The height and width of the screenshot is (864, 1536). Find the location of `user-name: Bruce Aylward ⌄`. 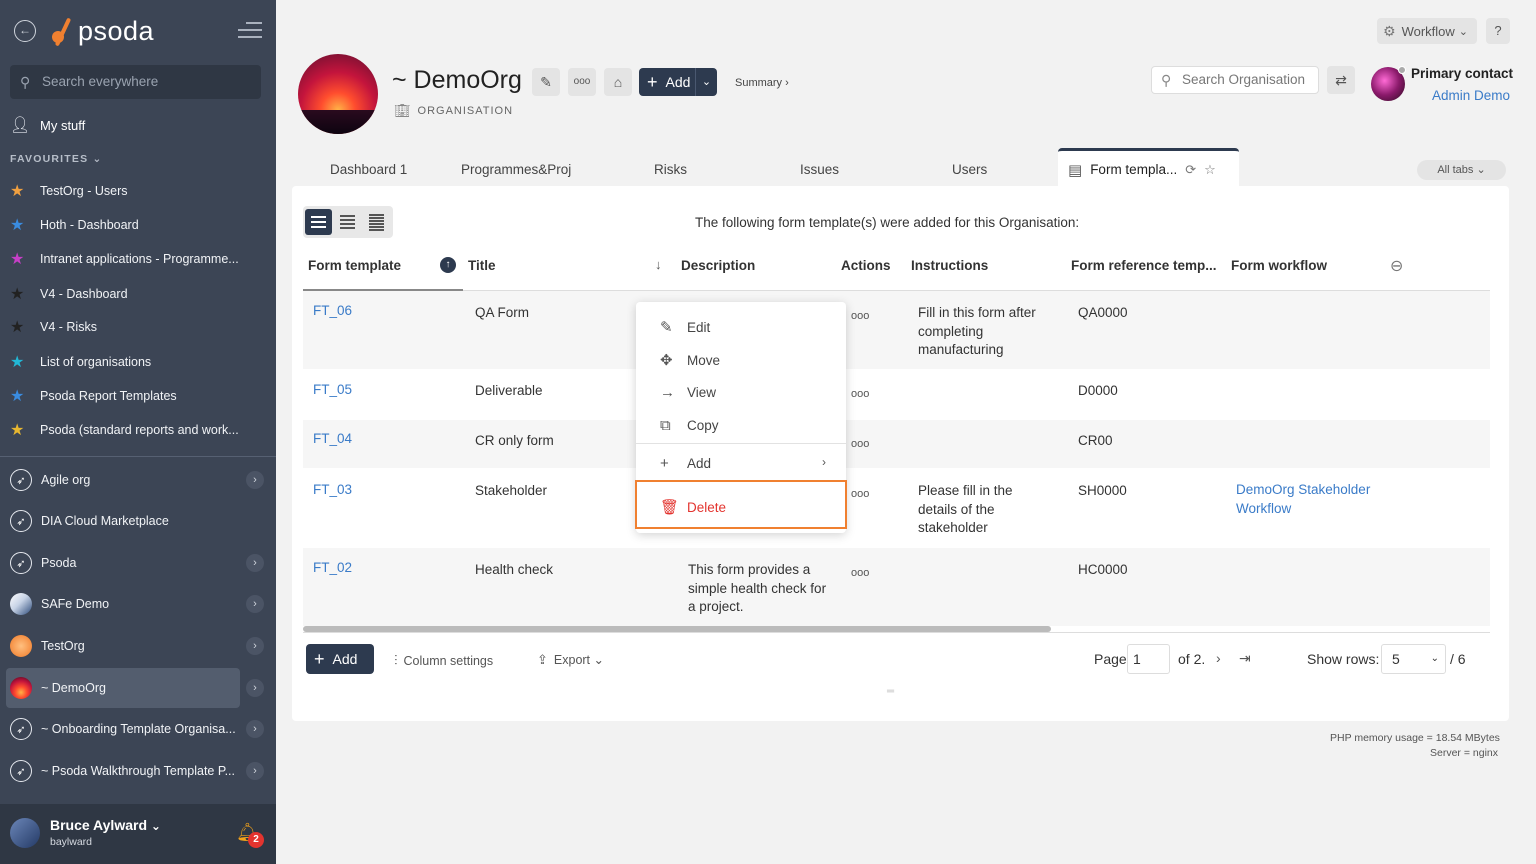

user-name: Bruce Aylward ⌄ is located at coordinates (105, 825).